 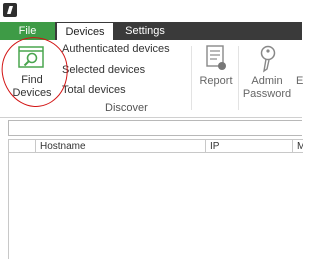 I want to click on tab-settings: Settings, so click(x=145, y=31).